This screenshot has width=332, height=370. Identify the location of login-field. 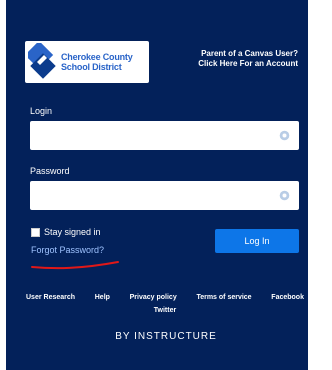
(164, 135).